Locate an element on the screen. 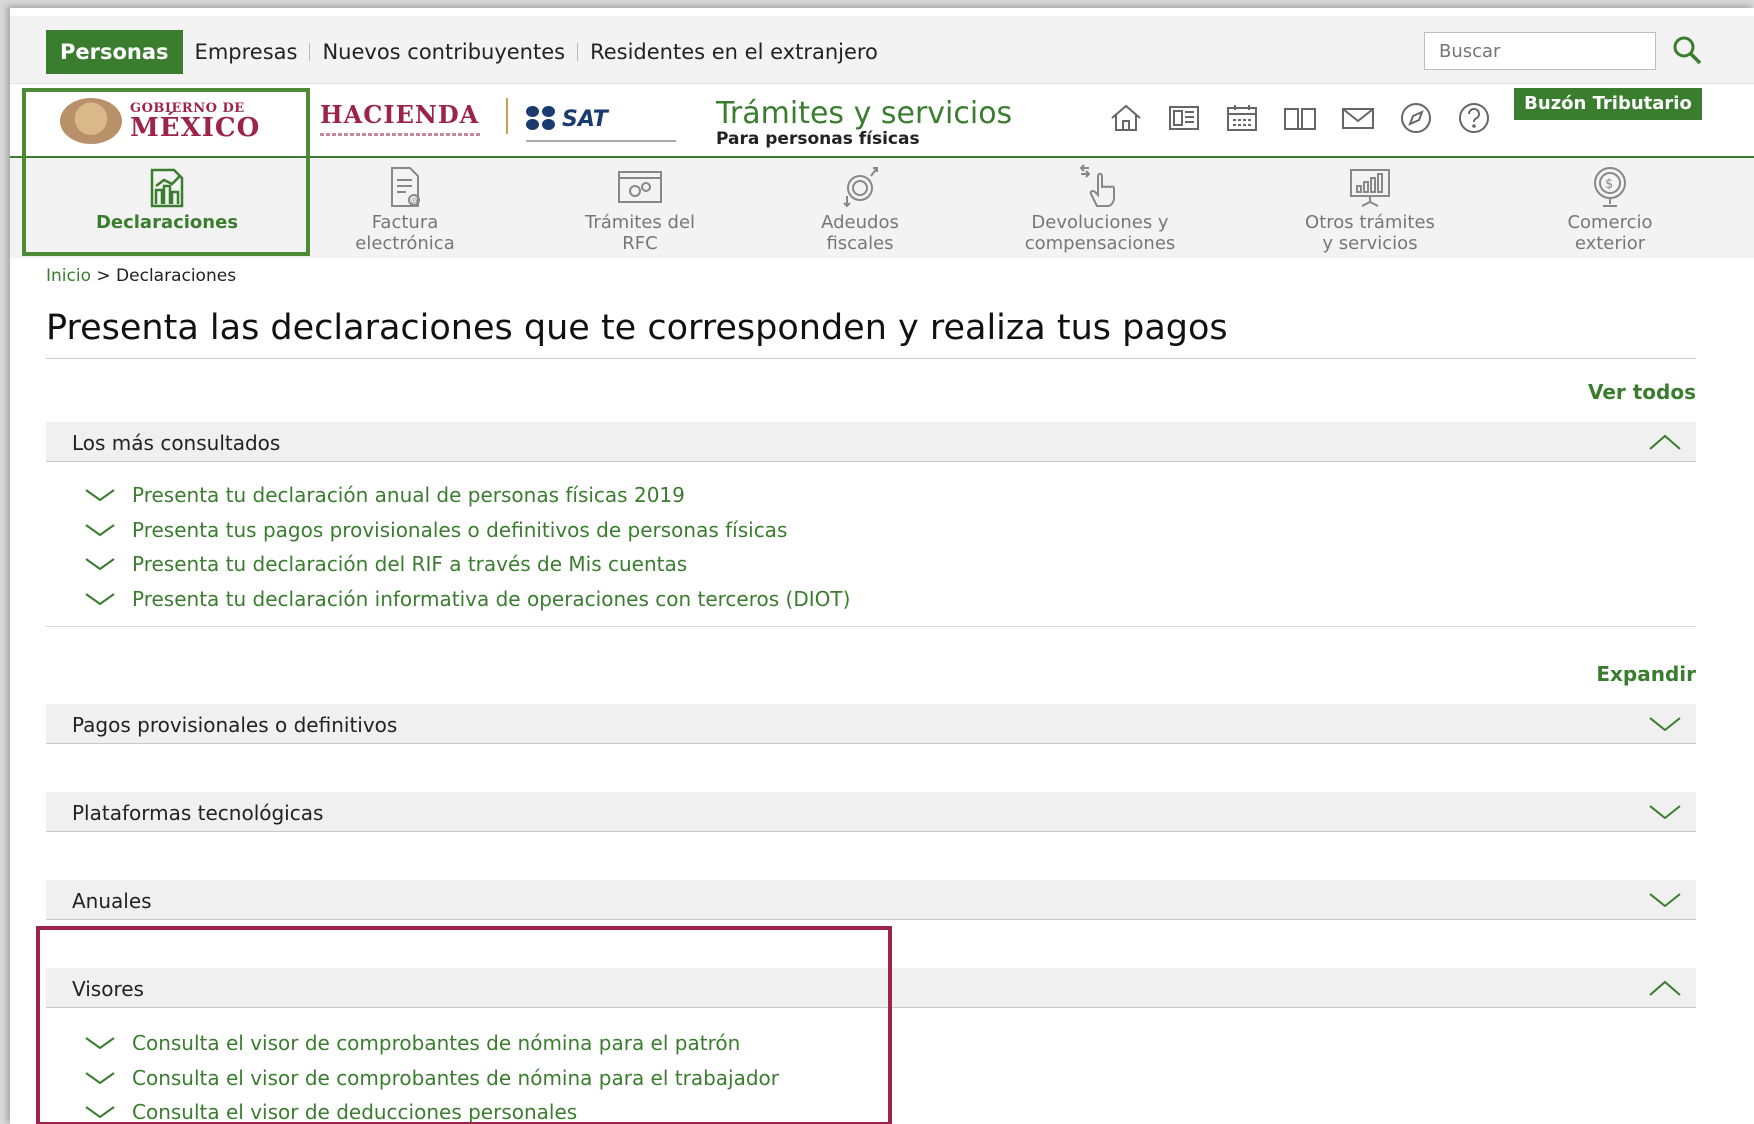  expandir-link: Expandir is located at coordinates (1646, 674).